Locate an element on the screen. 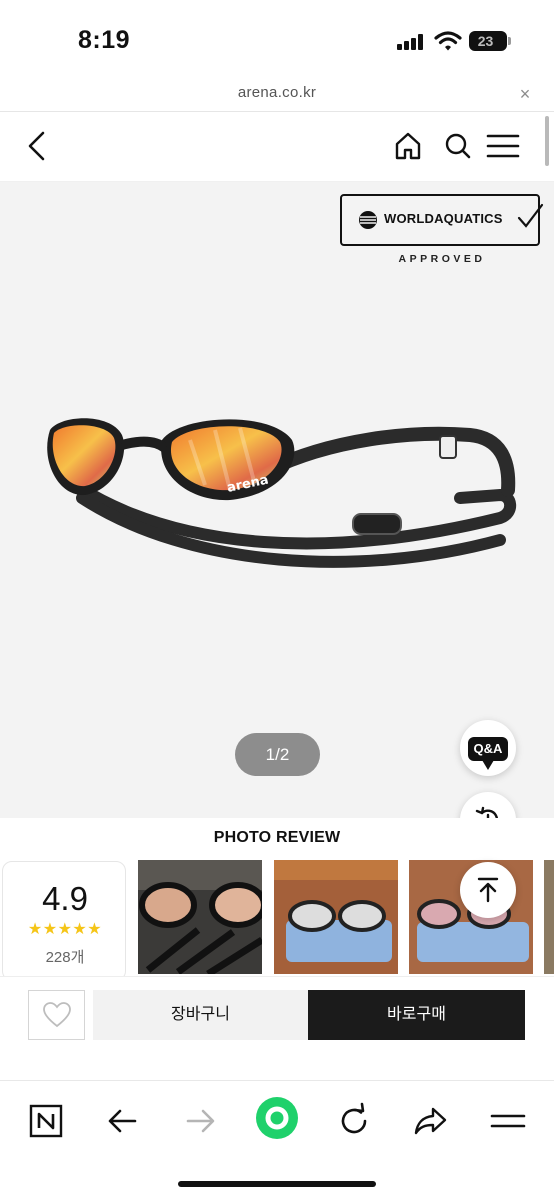 This screenshot has width=554, height=1200. speech-tail-icon is located at coordinates (488, 765).